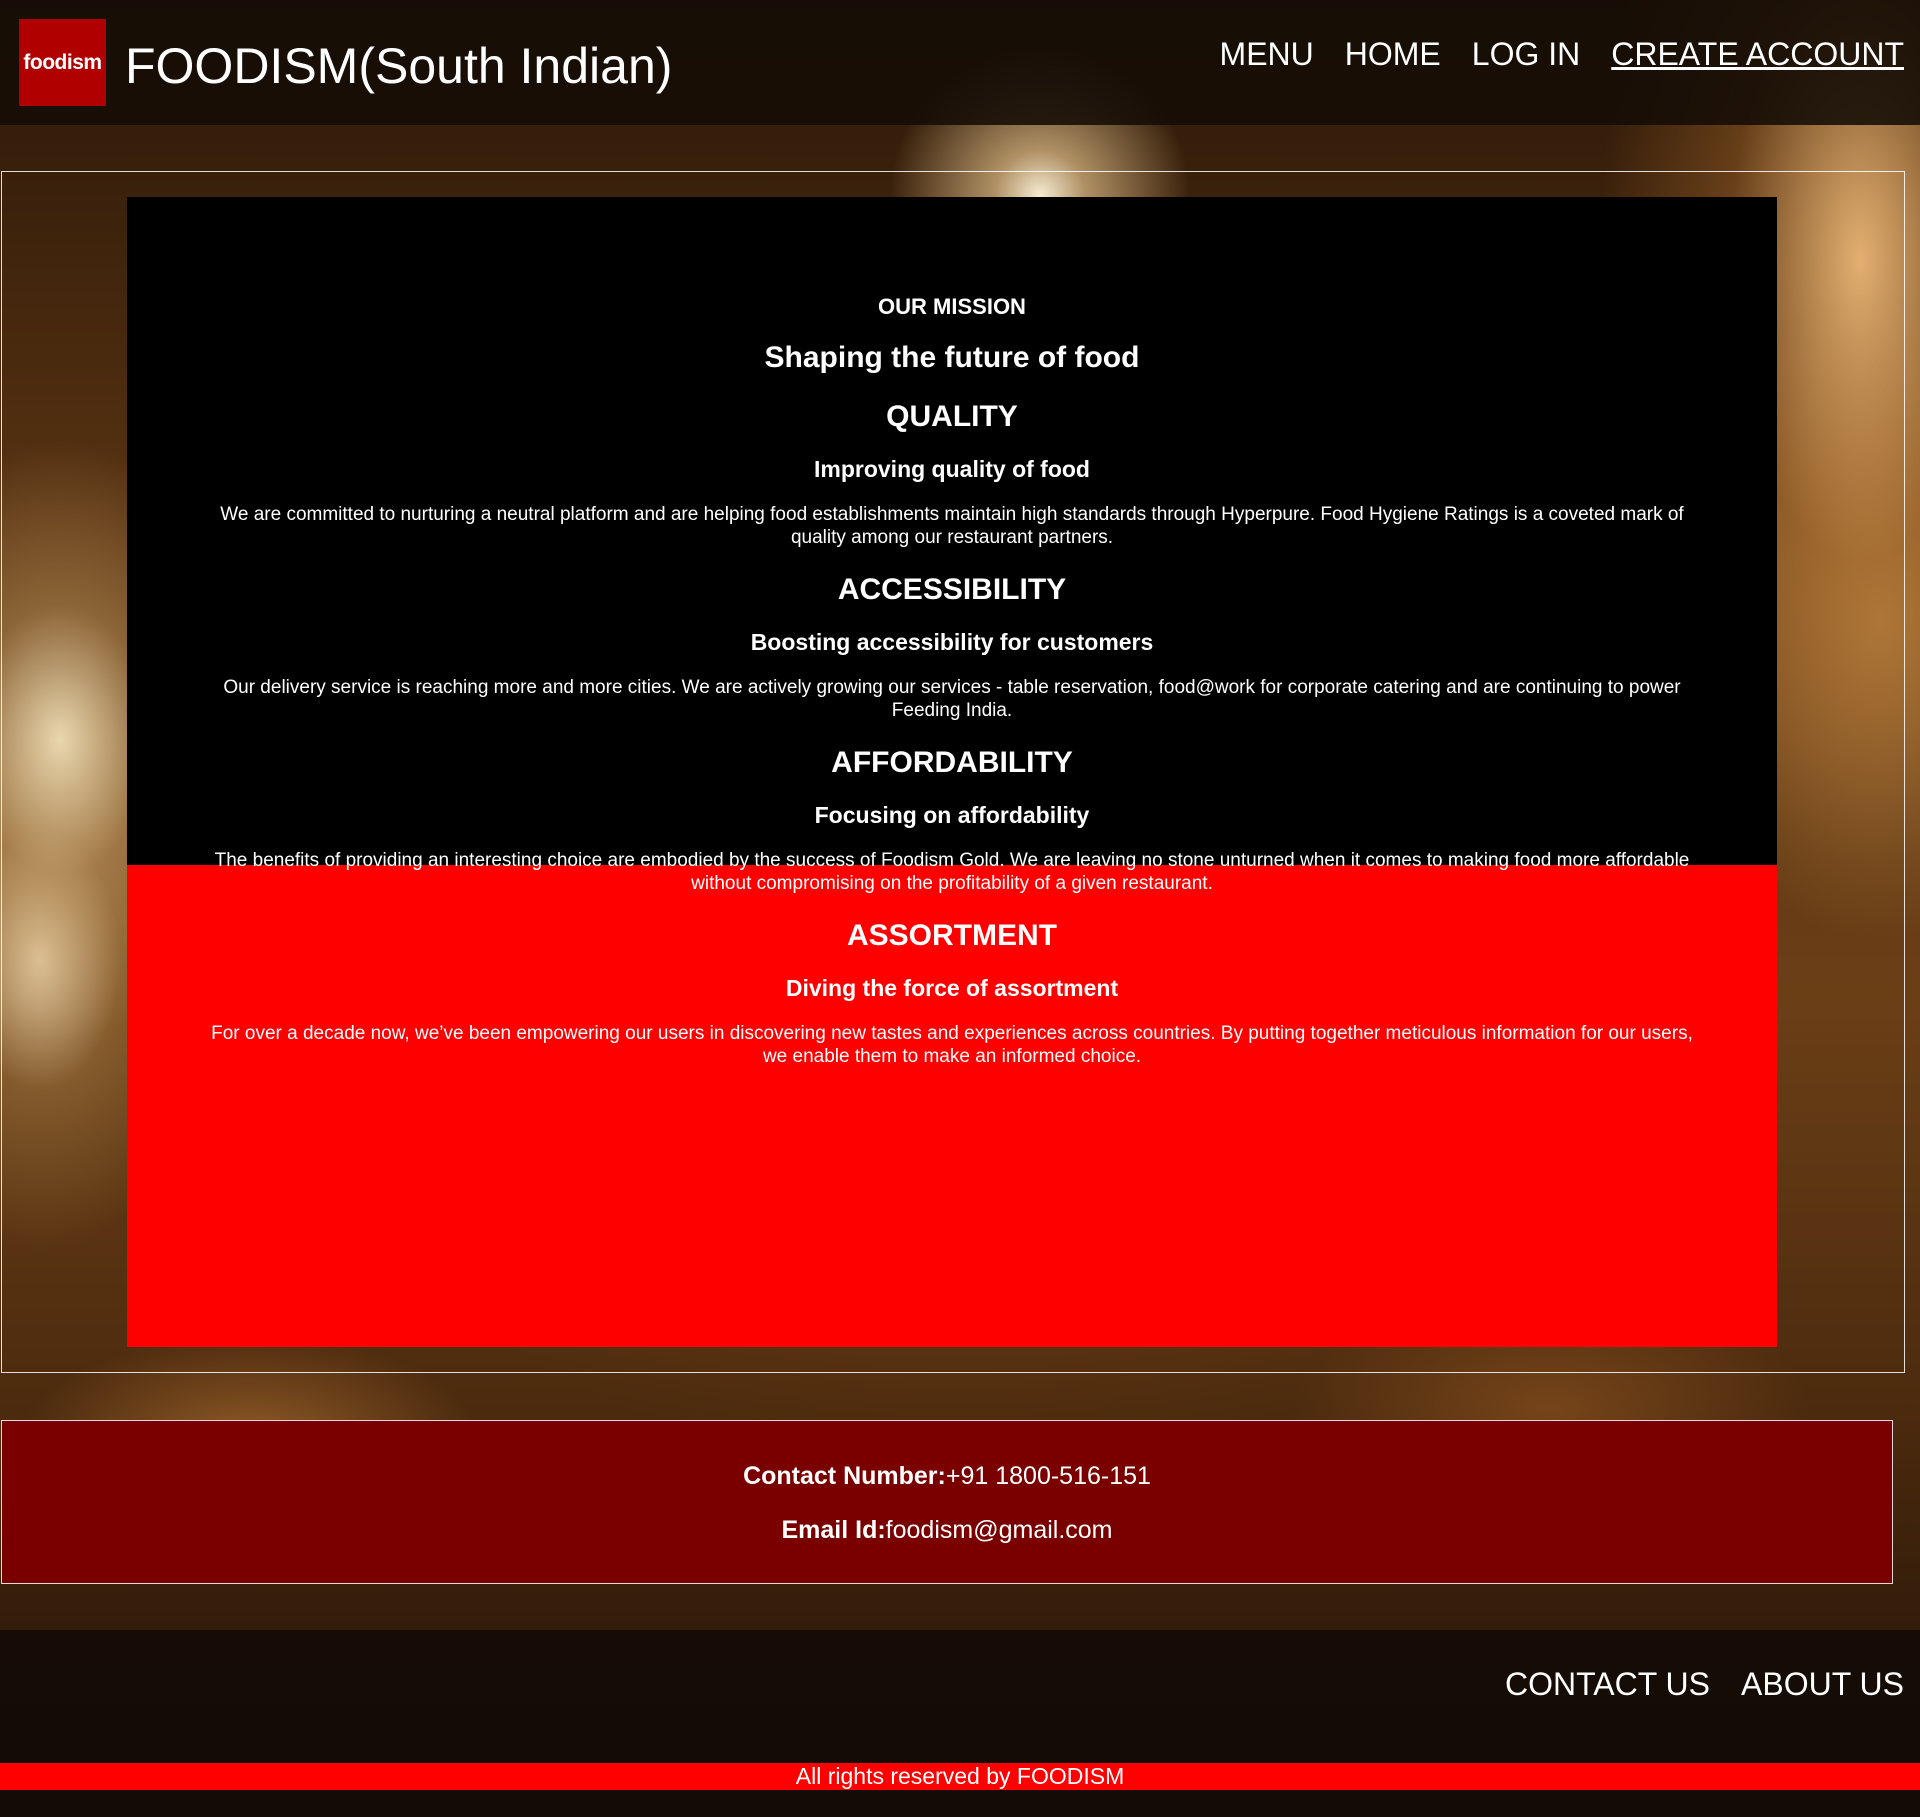 The image size is (1920, 1817). I want to click on nav-menu-link: MENU, so click(1267, 54).